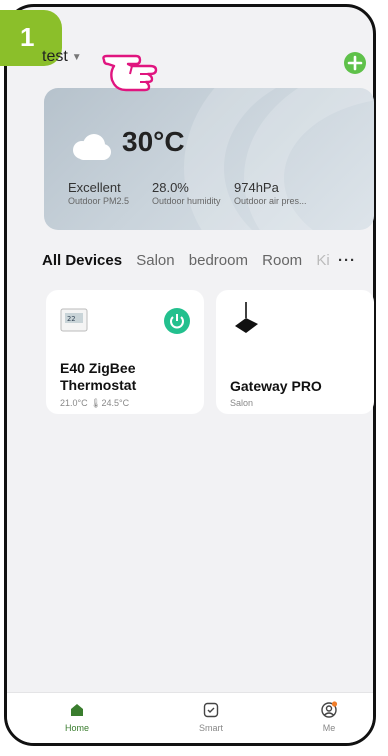 This screenshot has height=756, width=388. Describe the element at coordinates (71, 319) in the screenshot. I see `svg-text: 22` at that location.